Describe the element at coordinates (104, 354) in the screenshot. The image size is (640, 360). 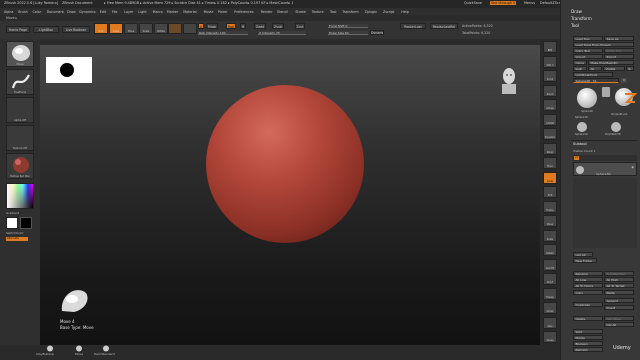
I see `damstandard-brush-label: DamStandard` at that location.